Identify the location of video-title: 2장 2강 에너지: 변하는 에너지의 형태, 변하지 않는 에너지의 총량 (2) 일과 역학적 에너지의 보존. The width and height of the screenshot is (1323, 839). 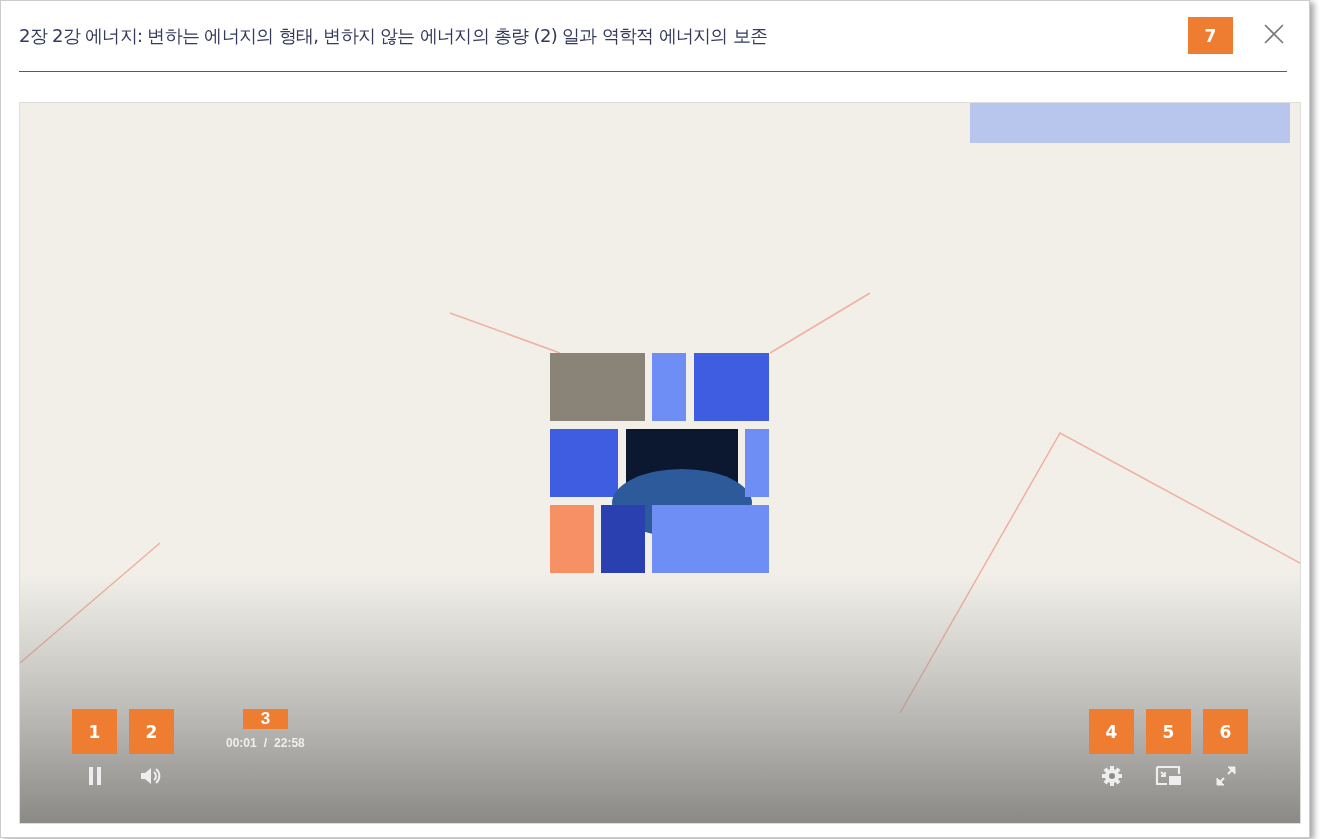
(393, 36).